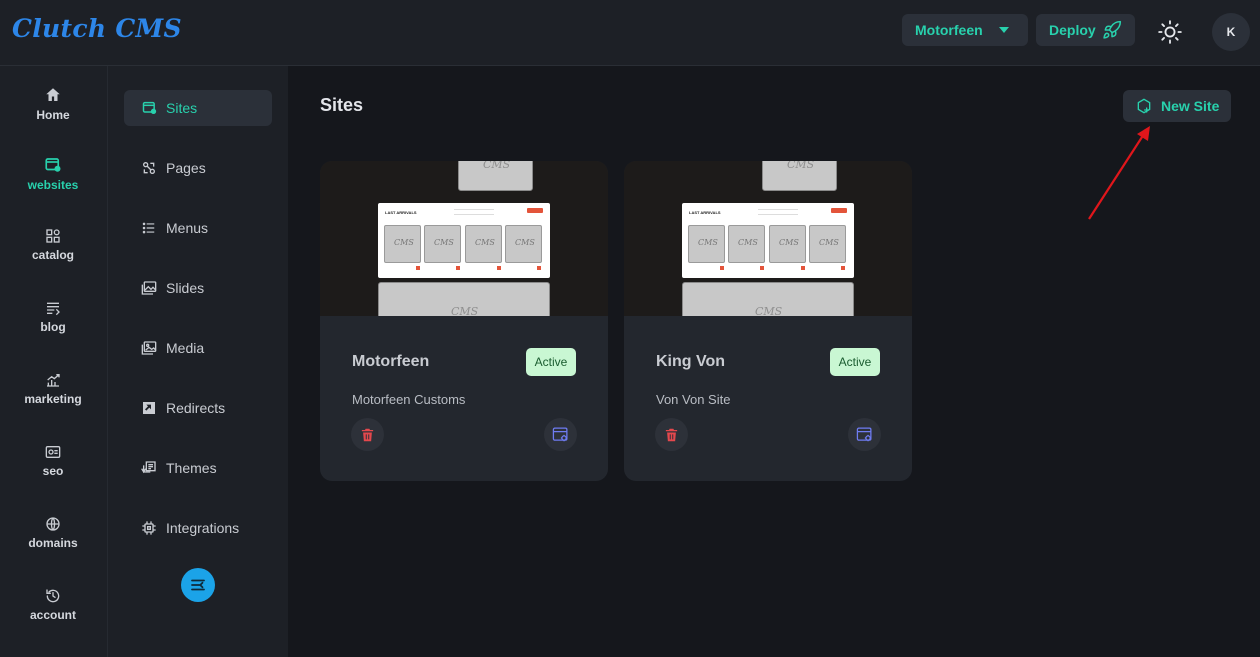 Image resolution: width=1260 pixels, height=657 pixels. I want to click on theme-toggle-button, so click(1170, 32).